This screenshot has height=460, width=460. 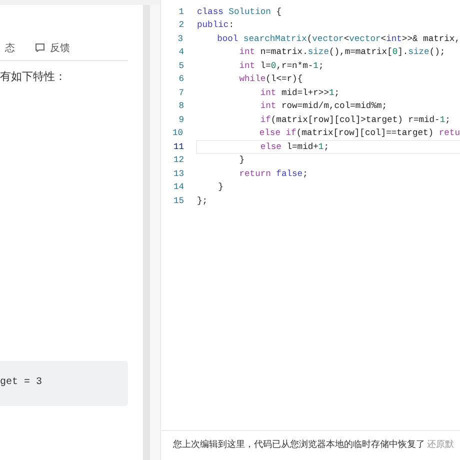 I want to click on line-number: 2, so click(x=181, y=25).